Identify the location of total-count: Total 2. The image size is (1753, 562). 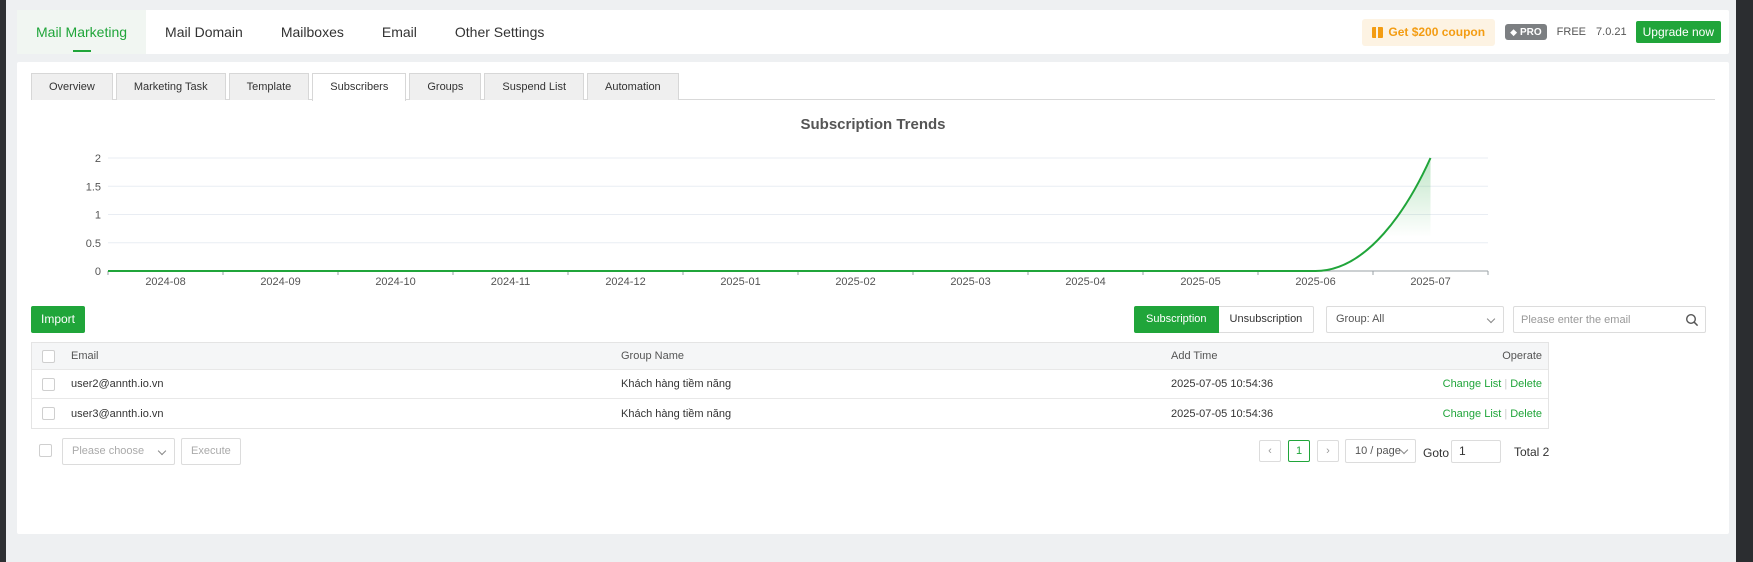
(1532, 452).